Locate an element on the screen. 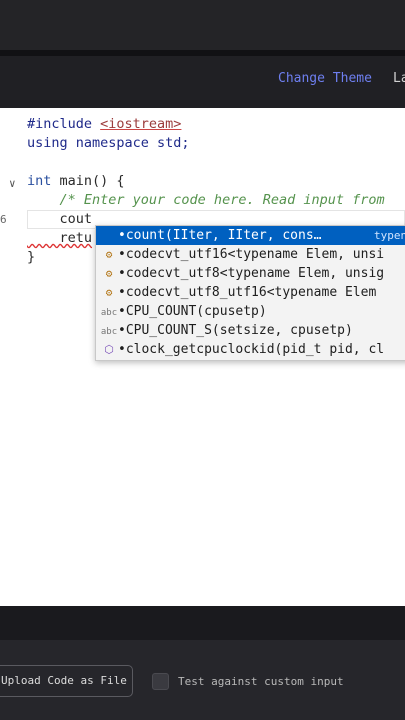 The width and height of the screenshot is (405, 720). code-line-1: #include <iostream> is located at coordinates (104, 124).